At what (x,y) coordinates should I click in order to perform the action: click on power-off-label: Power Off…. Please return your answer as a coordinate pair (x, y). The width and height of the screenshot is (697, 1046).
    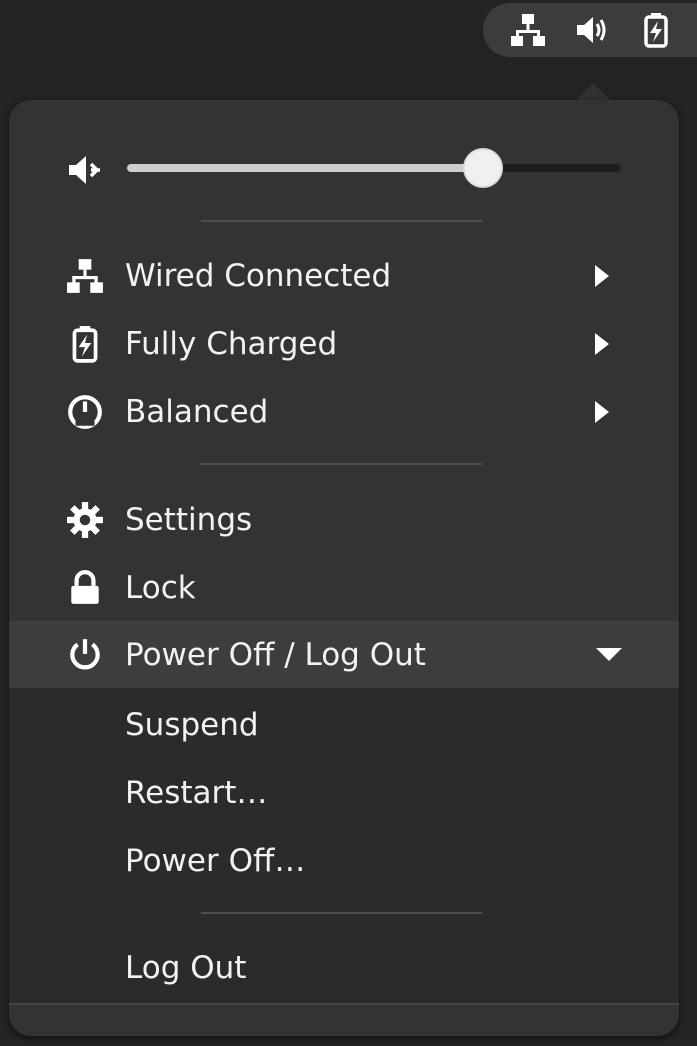
    Looking at the image, I should click on (215, 861).